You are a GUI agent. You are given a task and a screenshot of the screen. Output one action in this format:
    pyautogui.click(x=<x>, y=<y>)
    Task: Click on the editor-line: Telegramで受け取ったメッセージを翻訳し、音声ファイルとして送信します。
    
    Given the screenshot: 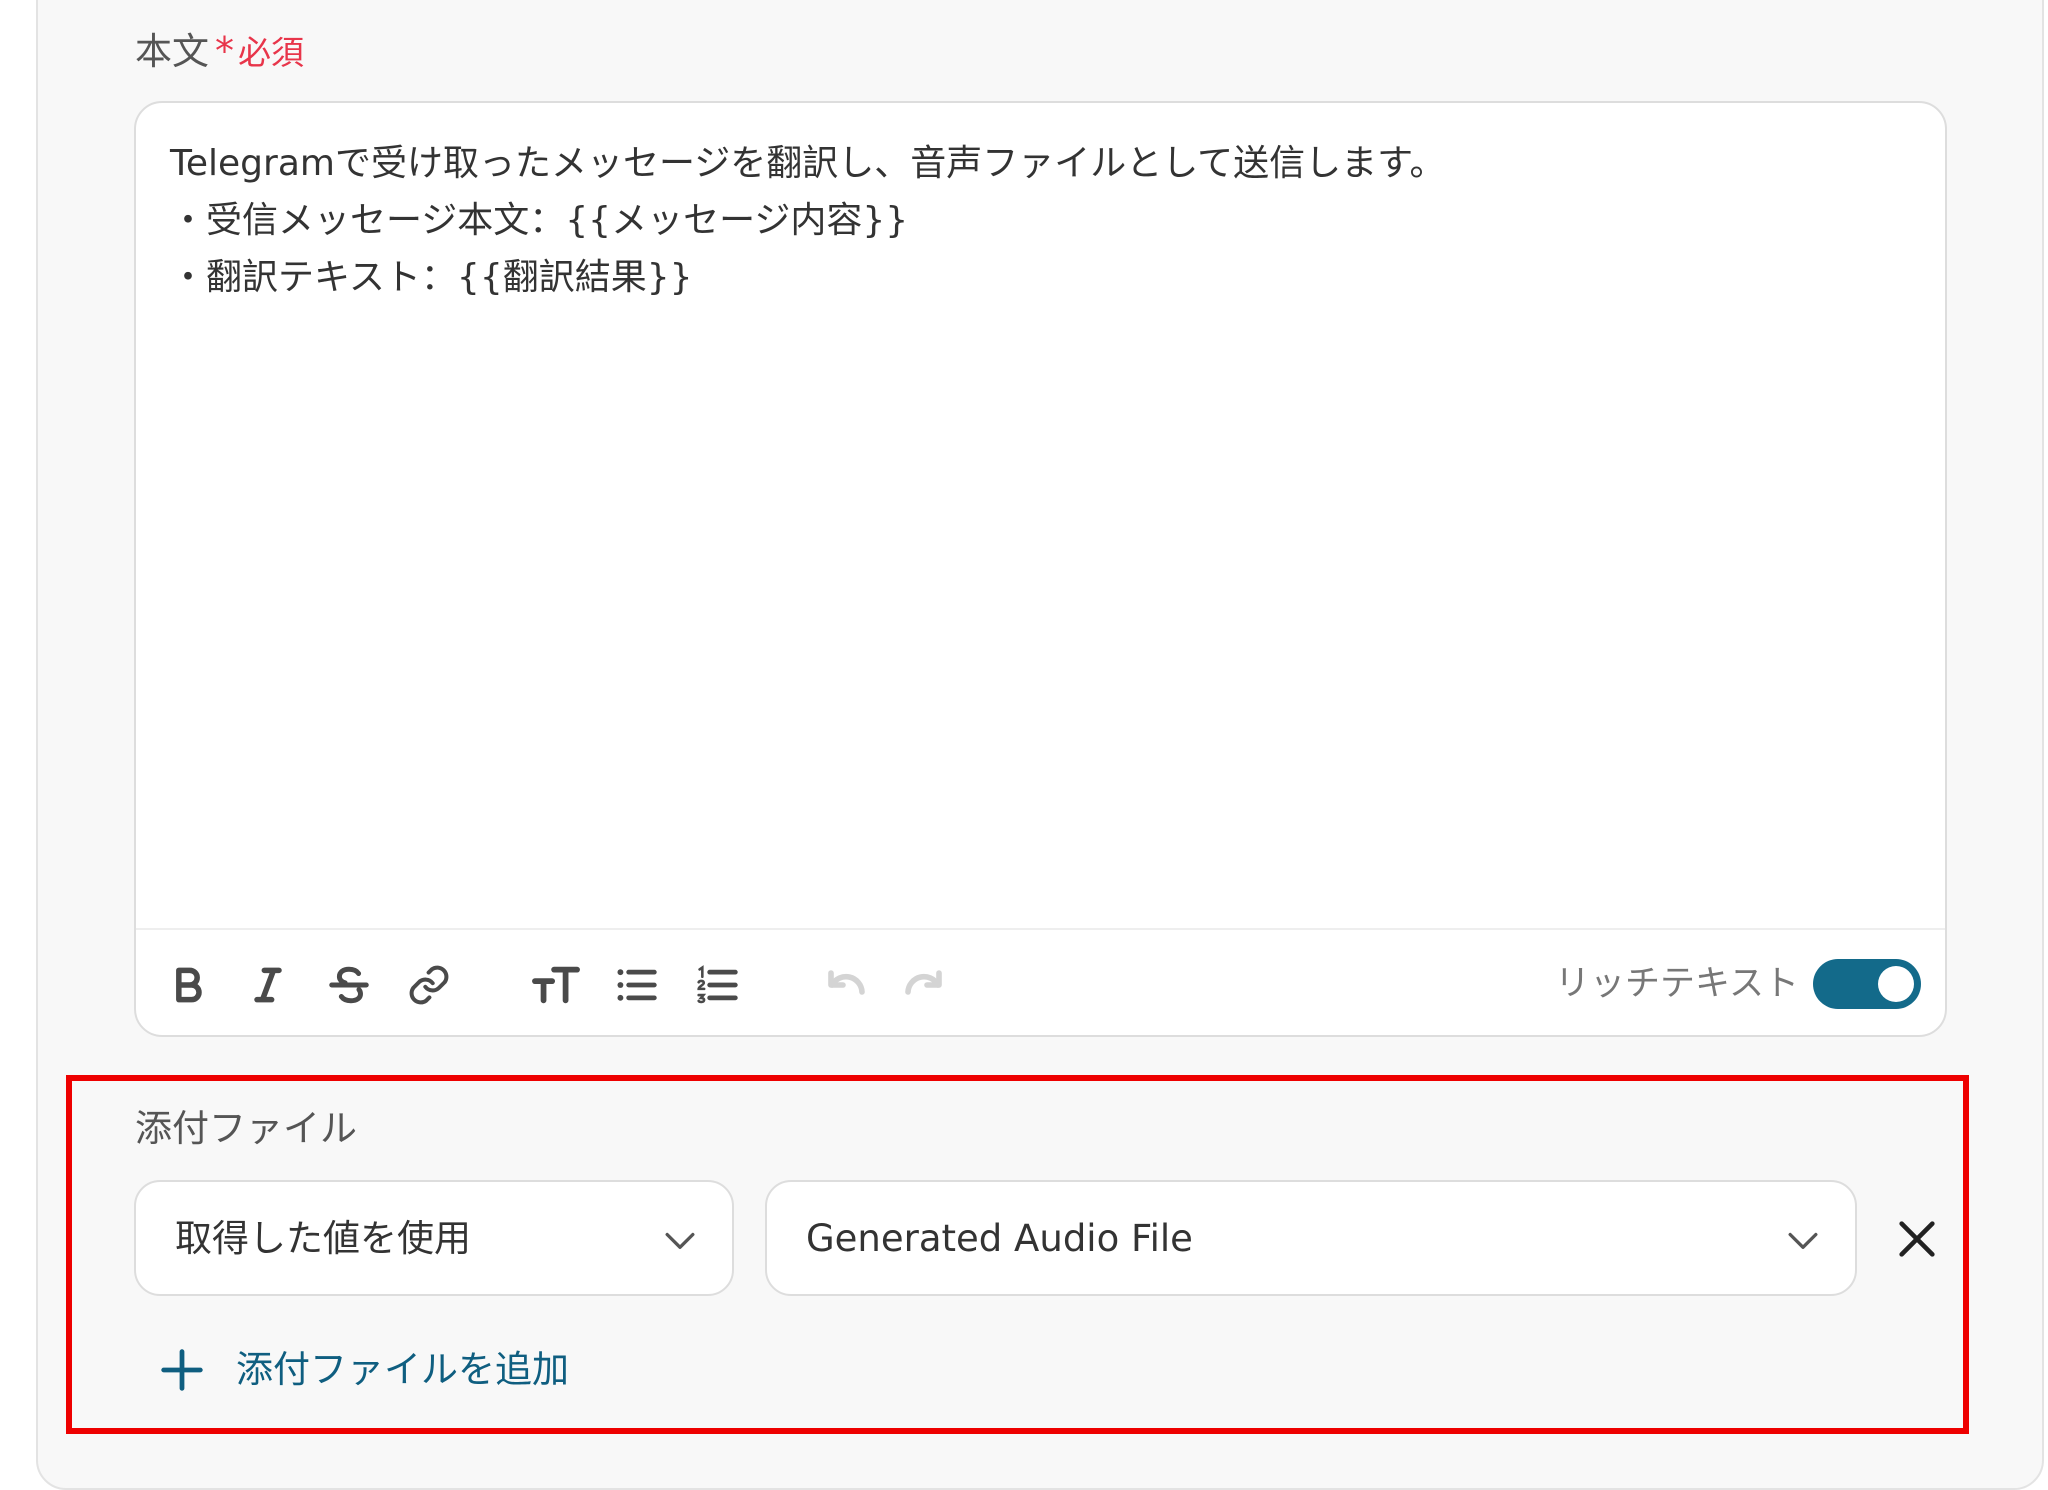 What is the action you would take?
    pyautogui.click(x=808, y=163)
    